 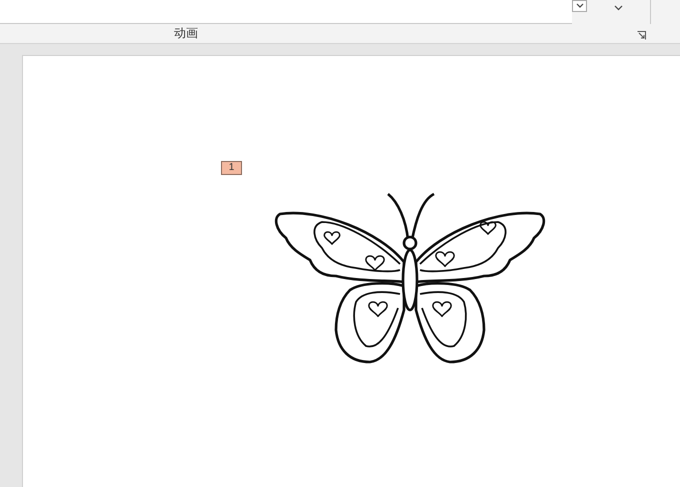 What do you see at coordinates (231, 168) in the screenshot?
I see `animation-order-tag: 1` at bounding box center [231, 168].